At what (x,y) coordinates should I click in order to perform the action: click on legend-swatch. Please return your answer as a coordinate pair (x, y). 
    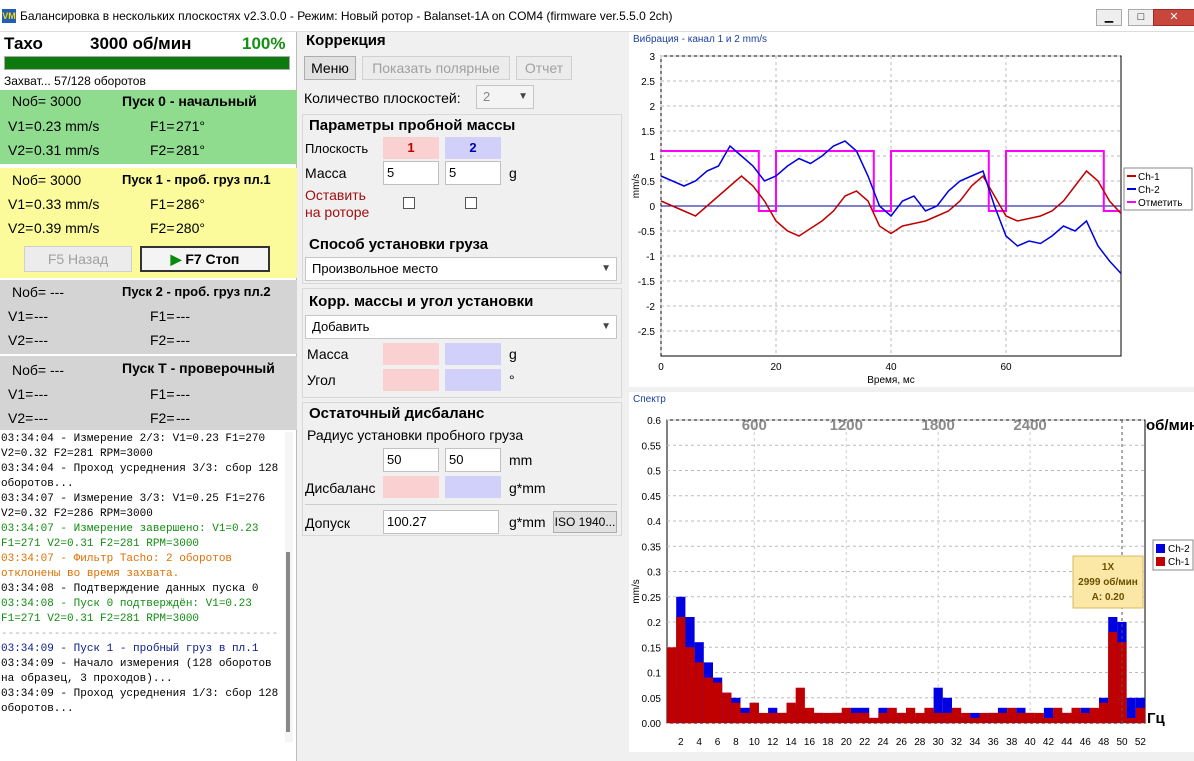
    Looking at the image, I should click on (1160, 548).